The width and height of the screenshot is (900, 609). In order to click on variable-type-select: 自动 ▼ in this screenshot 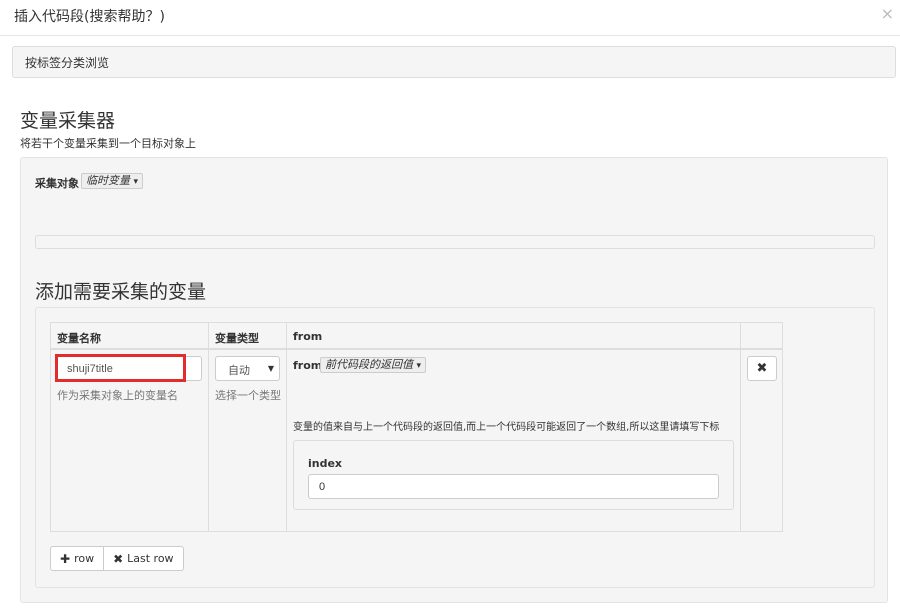, I will do `click(247, 368)`.